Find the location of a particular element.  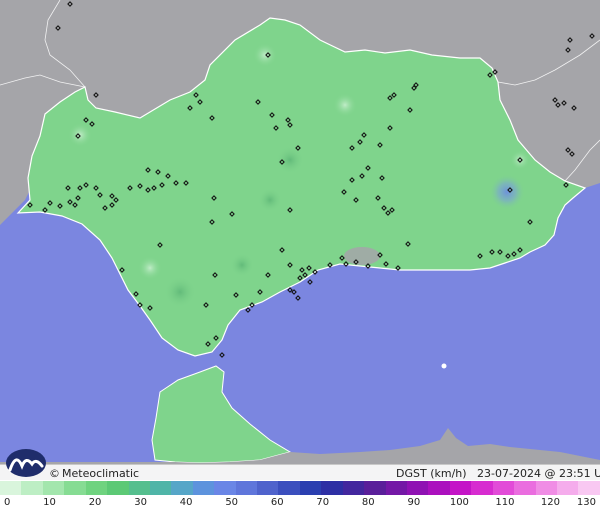

variable-and-timestamp: DGST (km/h) 23-07-2024 @ 23:51 UTC is located at coordinates (498, 473).